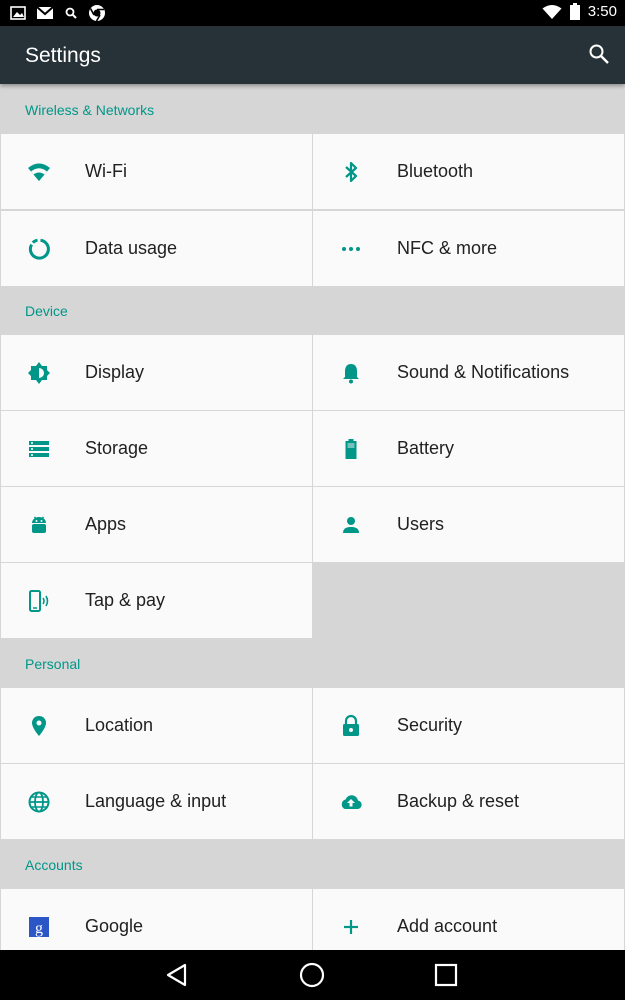 The width and height of the screenshot is (625, 1000). Describe the element at coordinates (426, 448) in the screenshot. I see `settings-item-label: Battery` at that location.